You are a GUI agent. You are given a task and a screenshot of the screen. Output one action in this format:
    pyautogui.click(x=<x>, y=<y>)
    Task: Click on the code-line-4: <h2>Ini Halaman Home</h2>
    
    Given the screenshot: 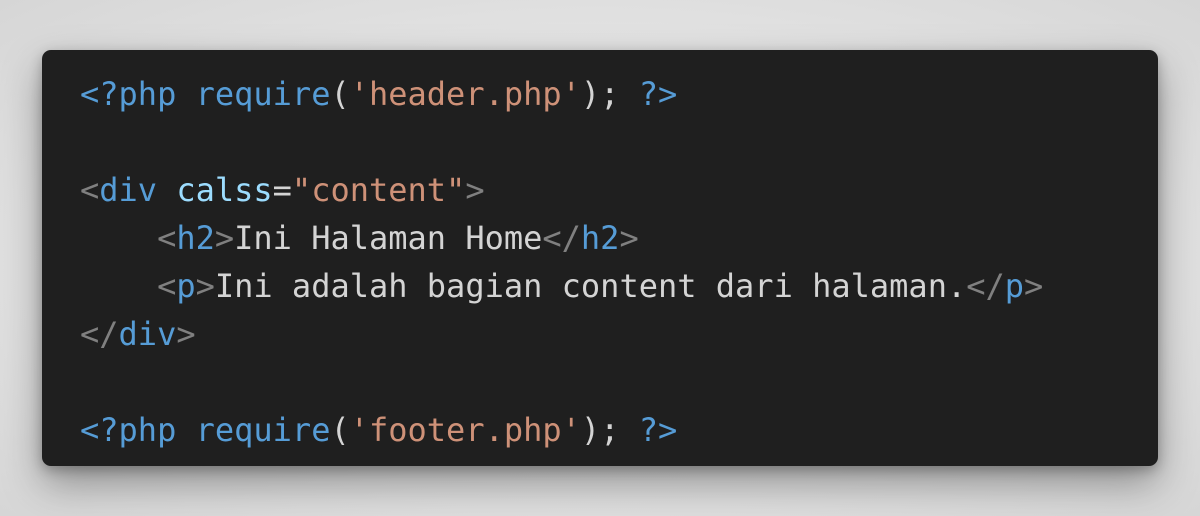 What is the action you would take?
    pyautogui.click(x=619, y=238)
    